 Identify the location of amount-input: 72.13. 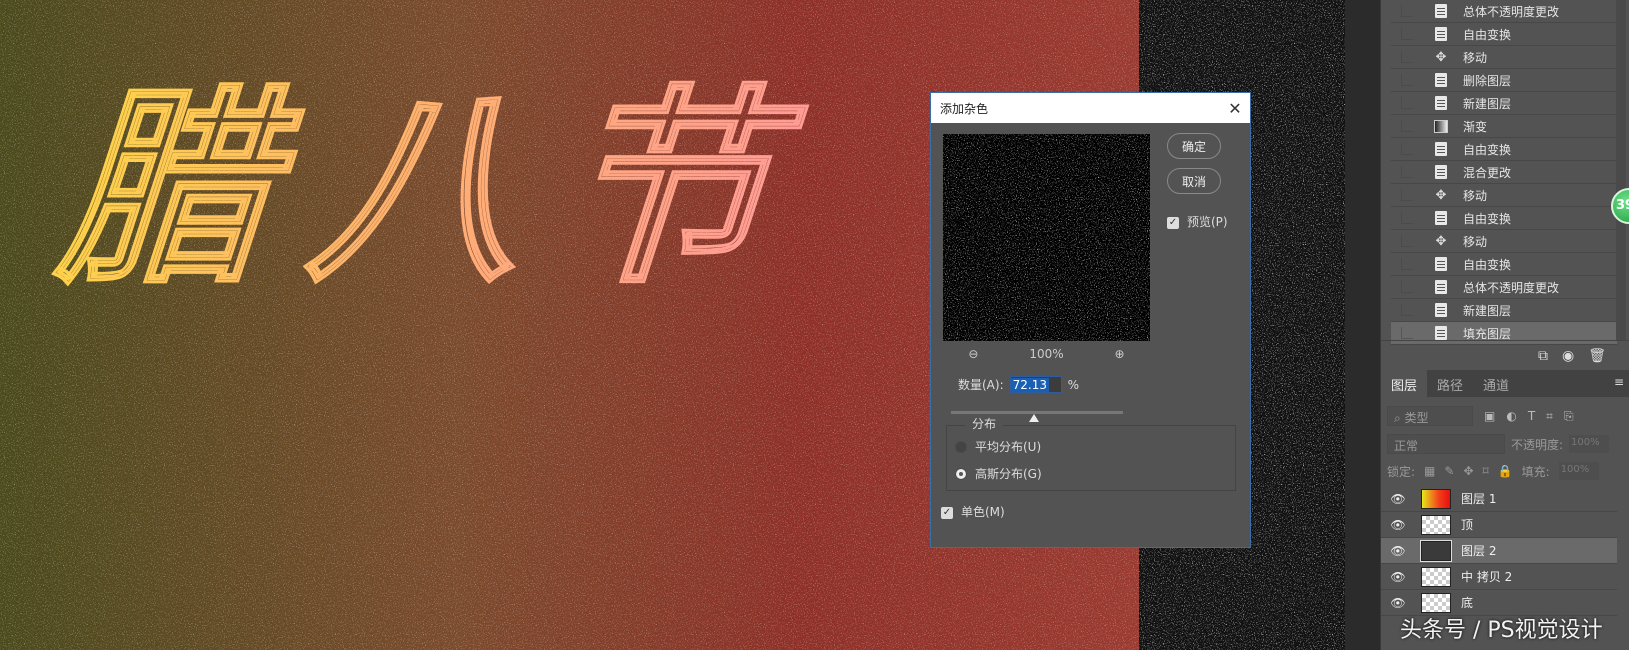
(1035, 384).